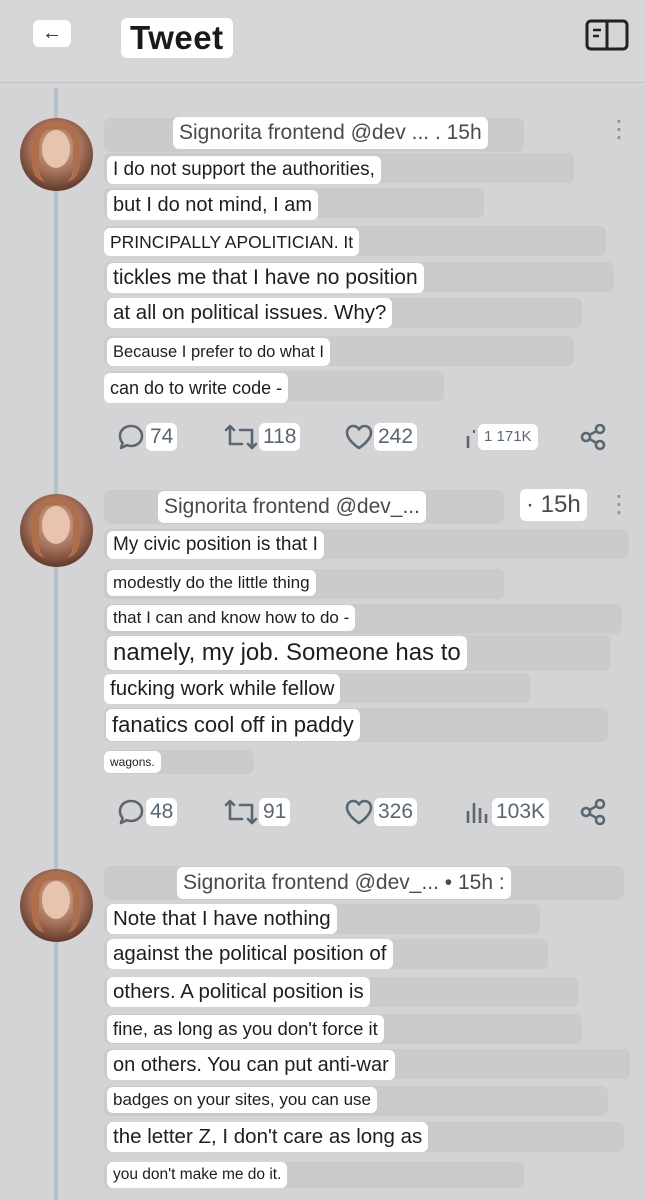  What do you see at coordinates (222, 919) in the screenshot?
I see `tweet-text-line: Note that I have nothing` at bounding box center [222, 919].